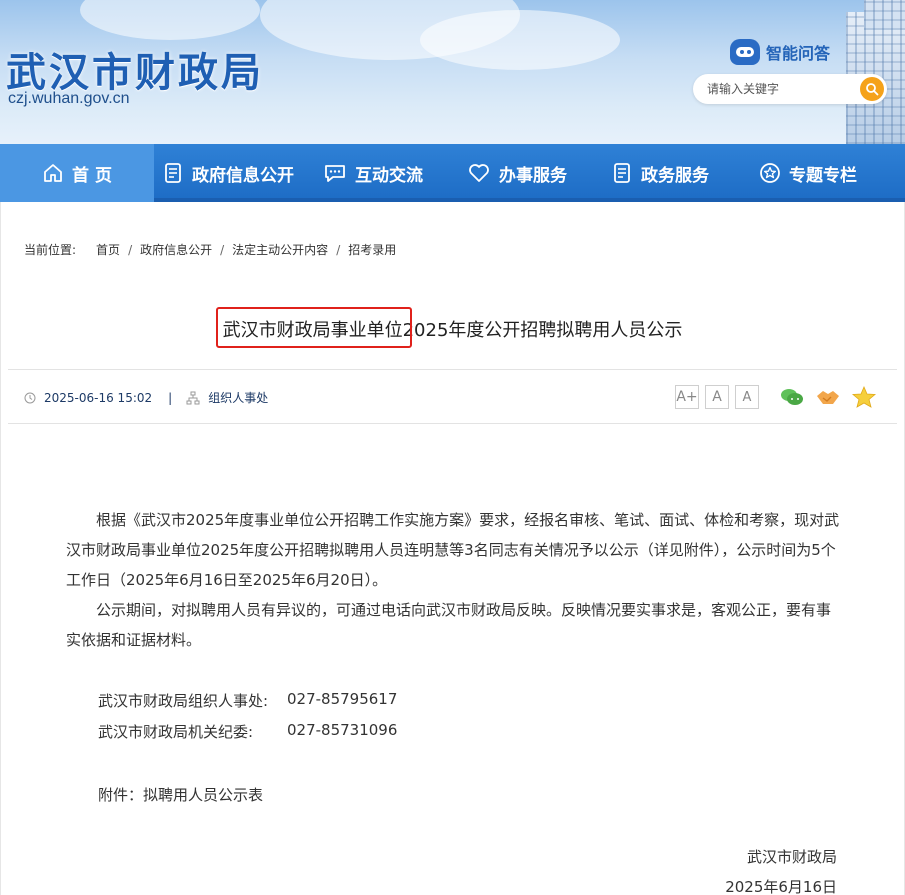 The image size is (905, 895). Describe the element at coordinates (238, 398) in the screenshot. I see `publish-department: 组织人事处` at that location.